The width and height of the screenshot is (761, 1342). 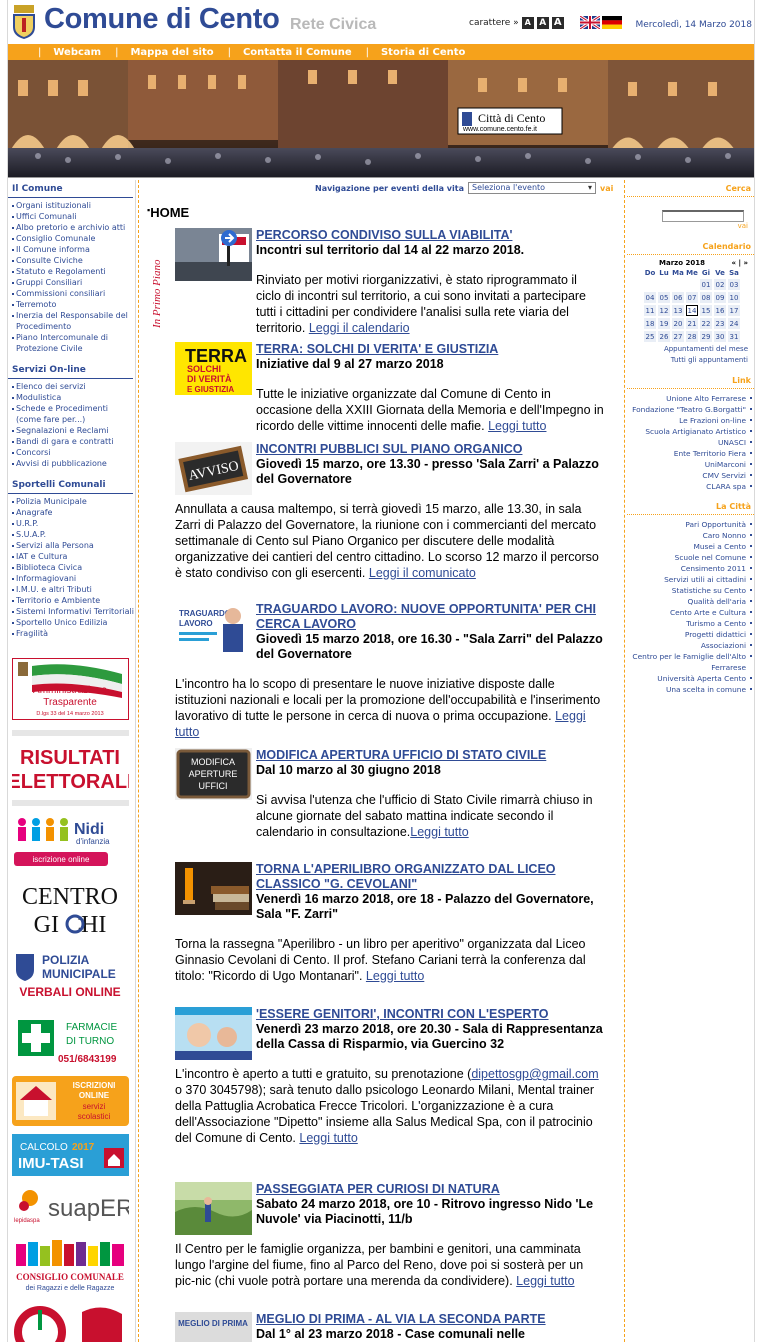 I want to click on farmacie-di-turno-banner: FARMACIE DI TURNO 051/6843199, so click(x=70, y=1042).